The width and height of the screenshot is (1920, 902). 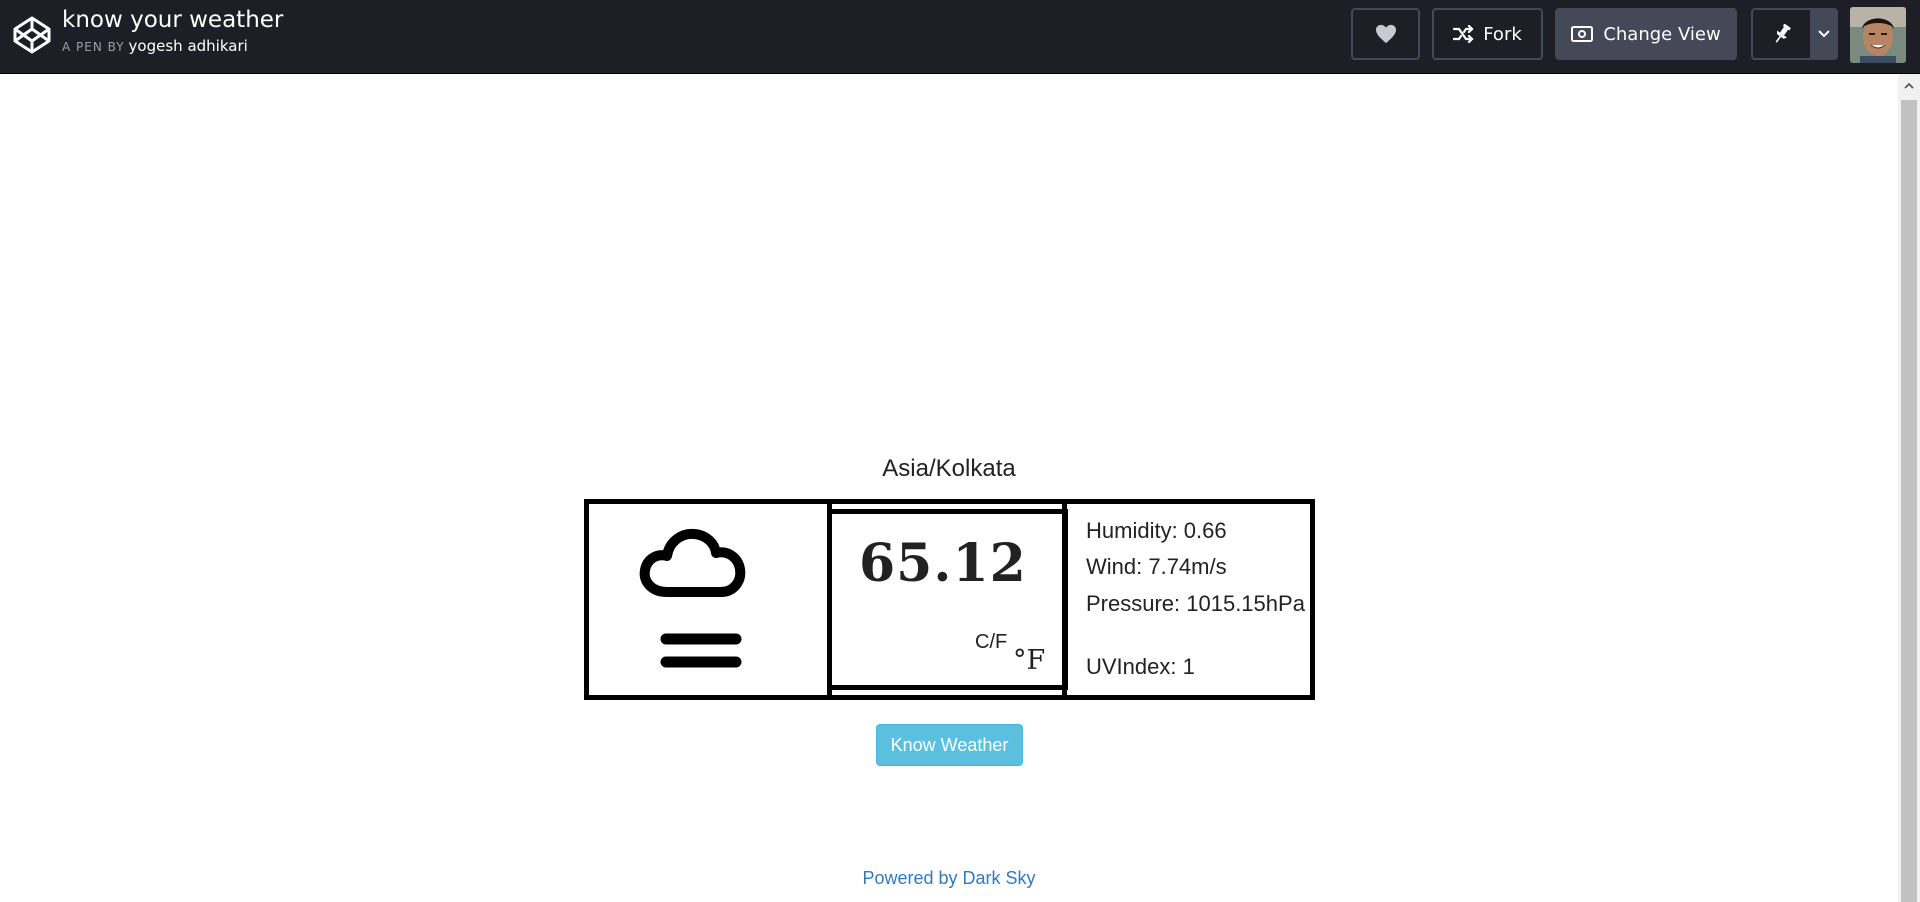 I want to click on pin-menu-button, so click(x=1824, y=34).